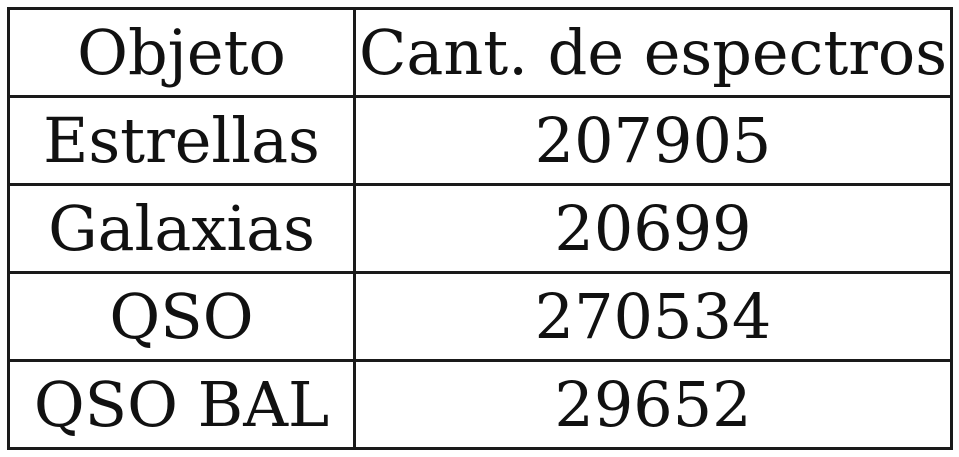  I want to click on cell-cant: 20699, so click(653, 228).